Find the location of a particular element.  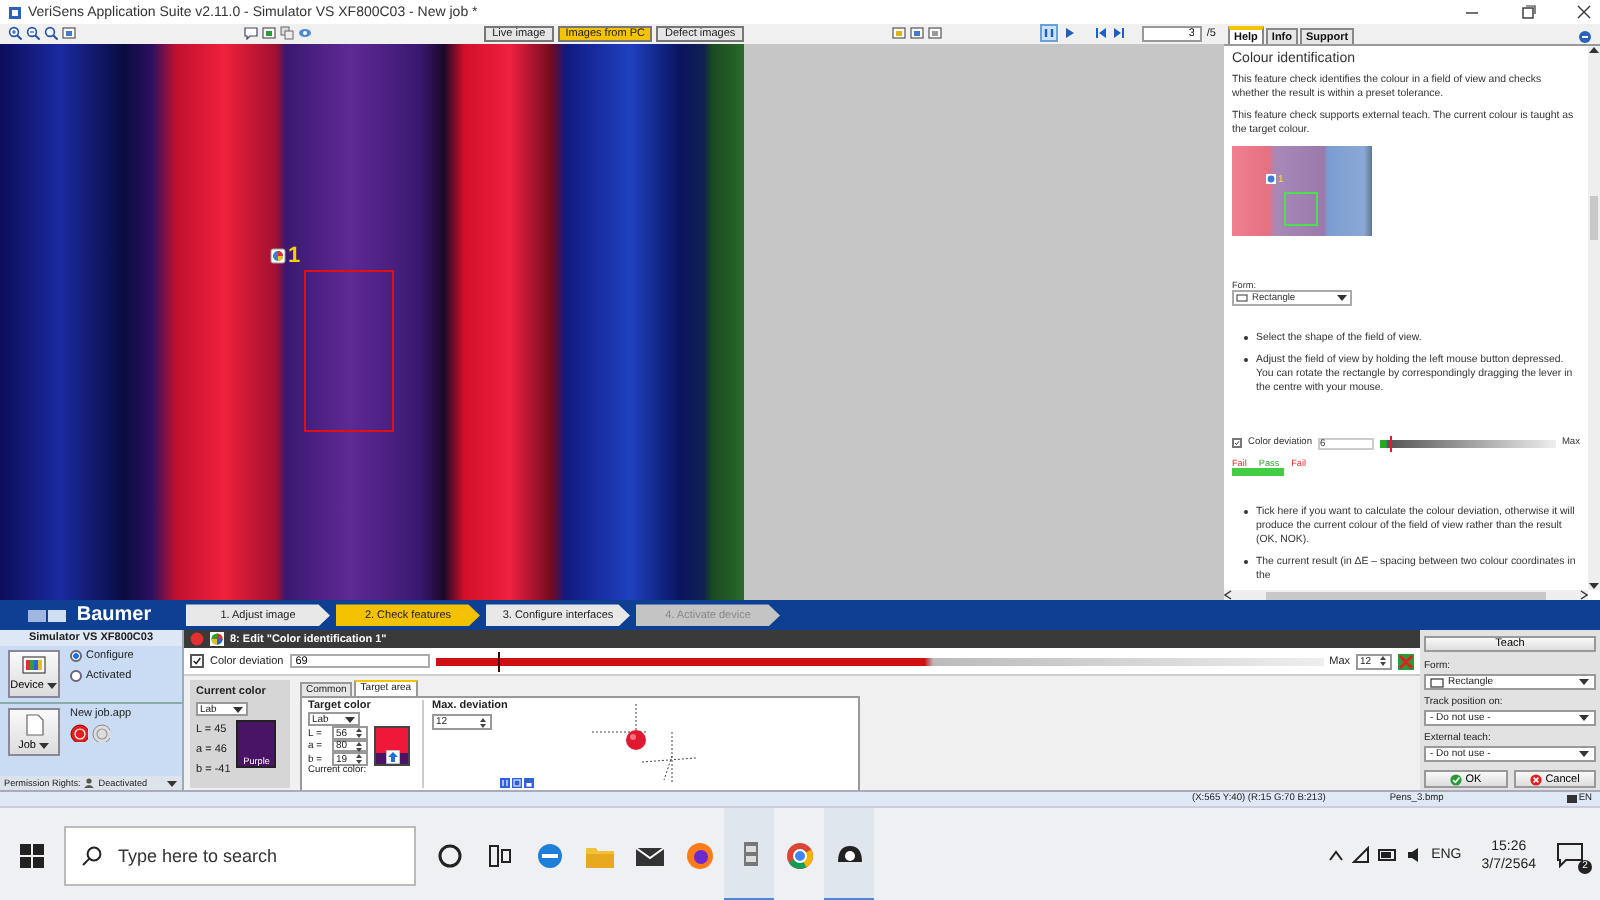

collapse-icon is located at coordinates (1585, 36).